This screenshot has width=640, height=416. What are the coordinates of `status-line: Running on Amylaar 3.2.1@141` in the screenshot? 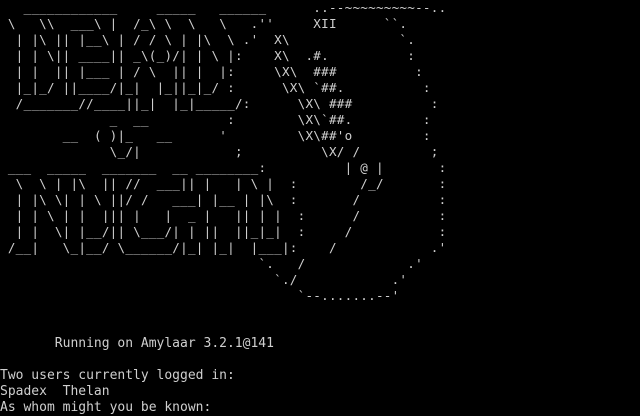 It's located at (137, 343).